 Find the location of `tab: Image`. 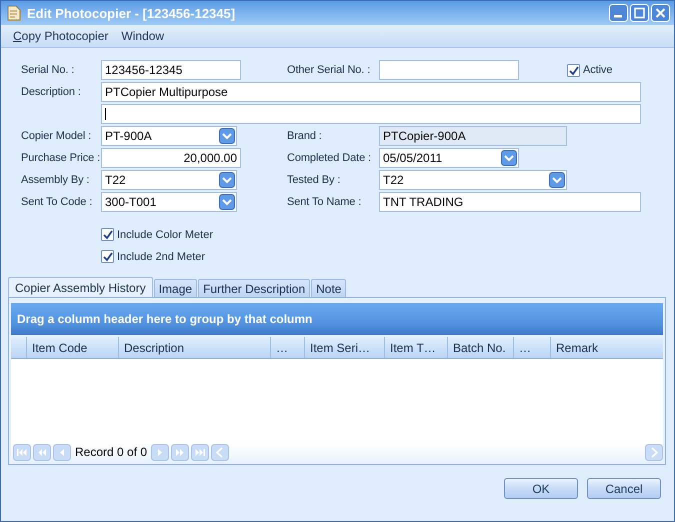

tab: Image is located at coordinates (176, 288).